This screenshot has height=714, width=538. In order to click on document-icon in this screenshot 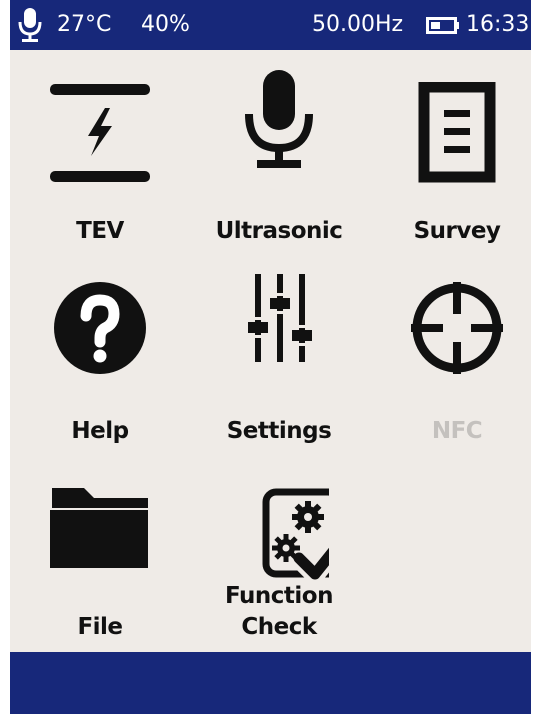, I will do `click(457, 132)`.